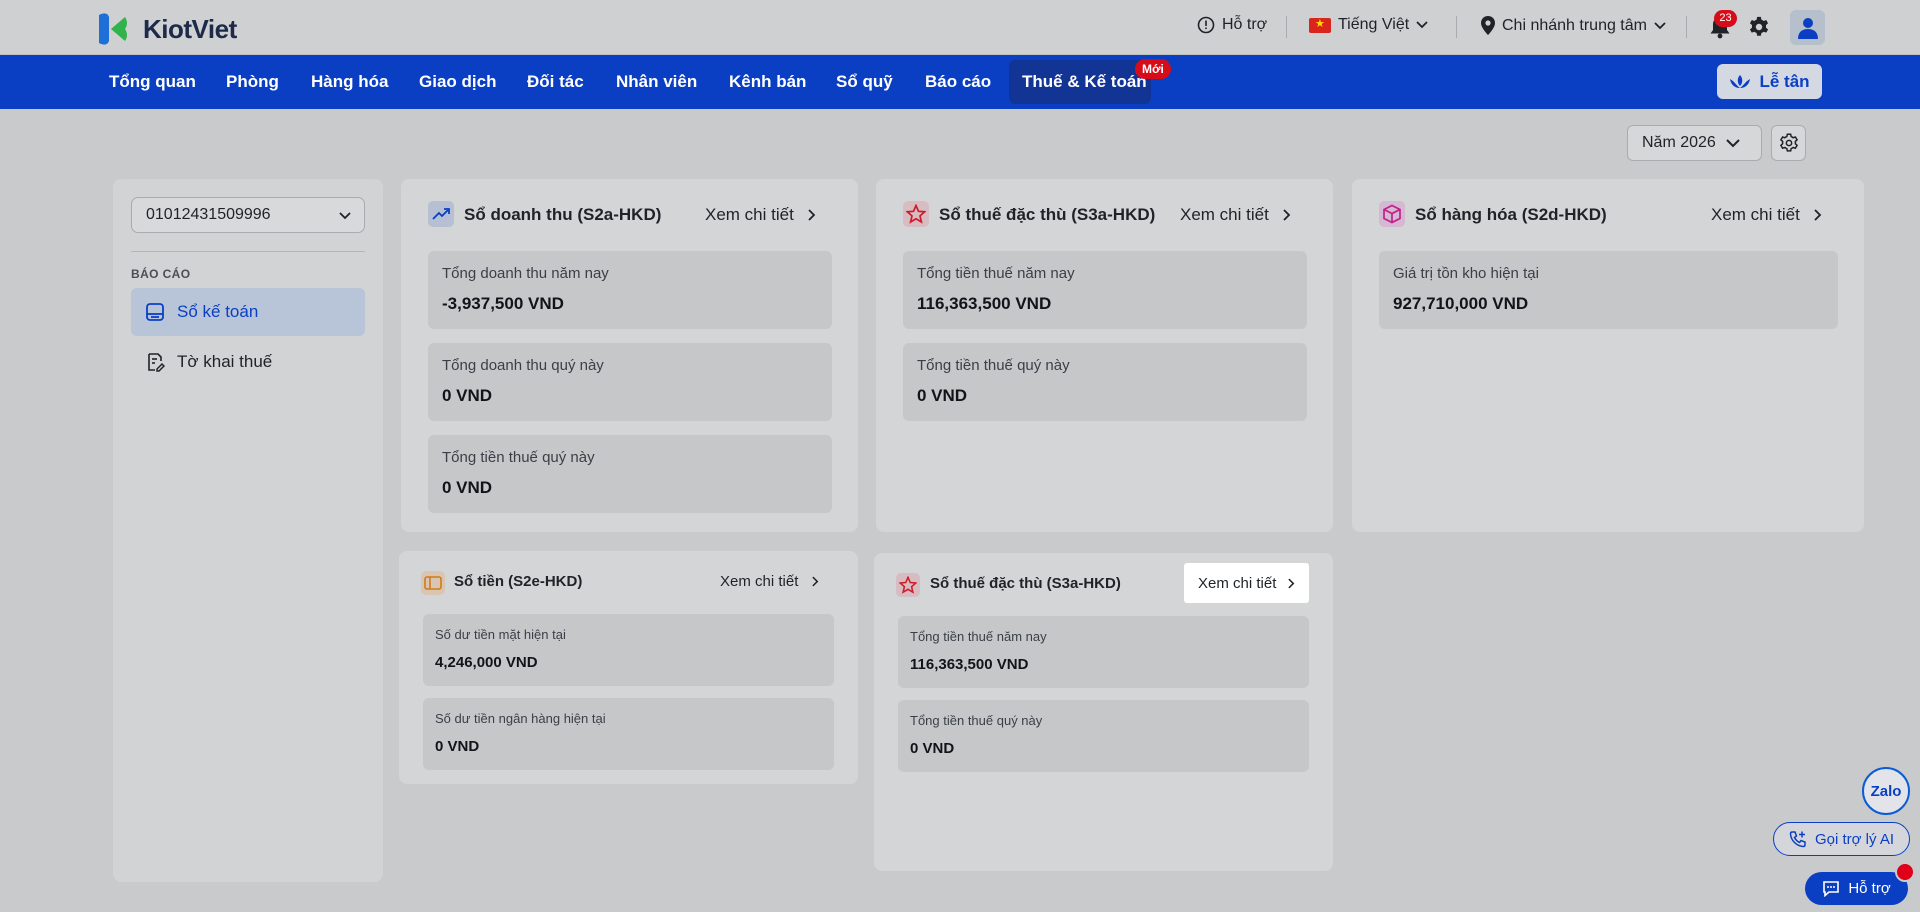 This screenshot has height=912, width=1920. What do you see at coordinates (349, 82) in the screenshot?
I see `nav-hang-hoa: Hàng hóa` at bounding box center [349, 82].